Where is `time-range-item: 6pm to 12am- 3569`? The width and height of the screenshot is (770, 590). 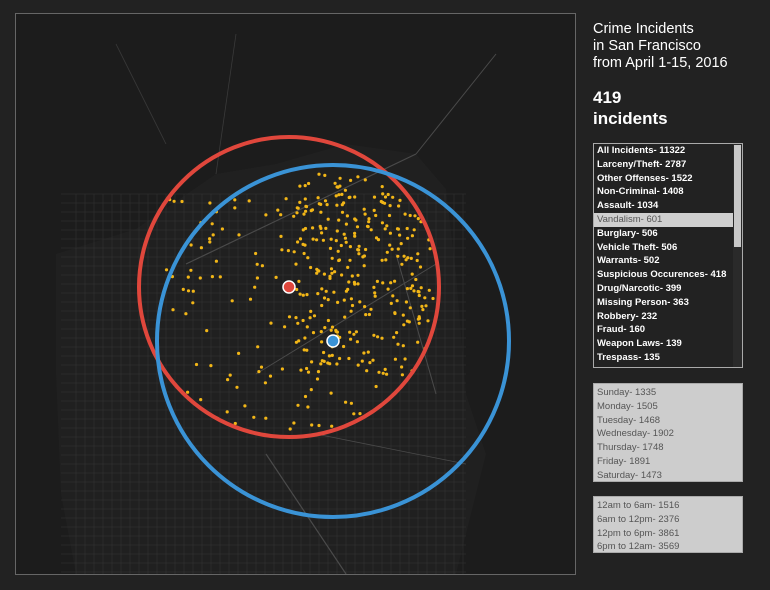 time-range-item: 6pm to 12am- 3569 is located at coordinates (669, 547).